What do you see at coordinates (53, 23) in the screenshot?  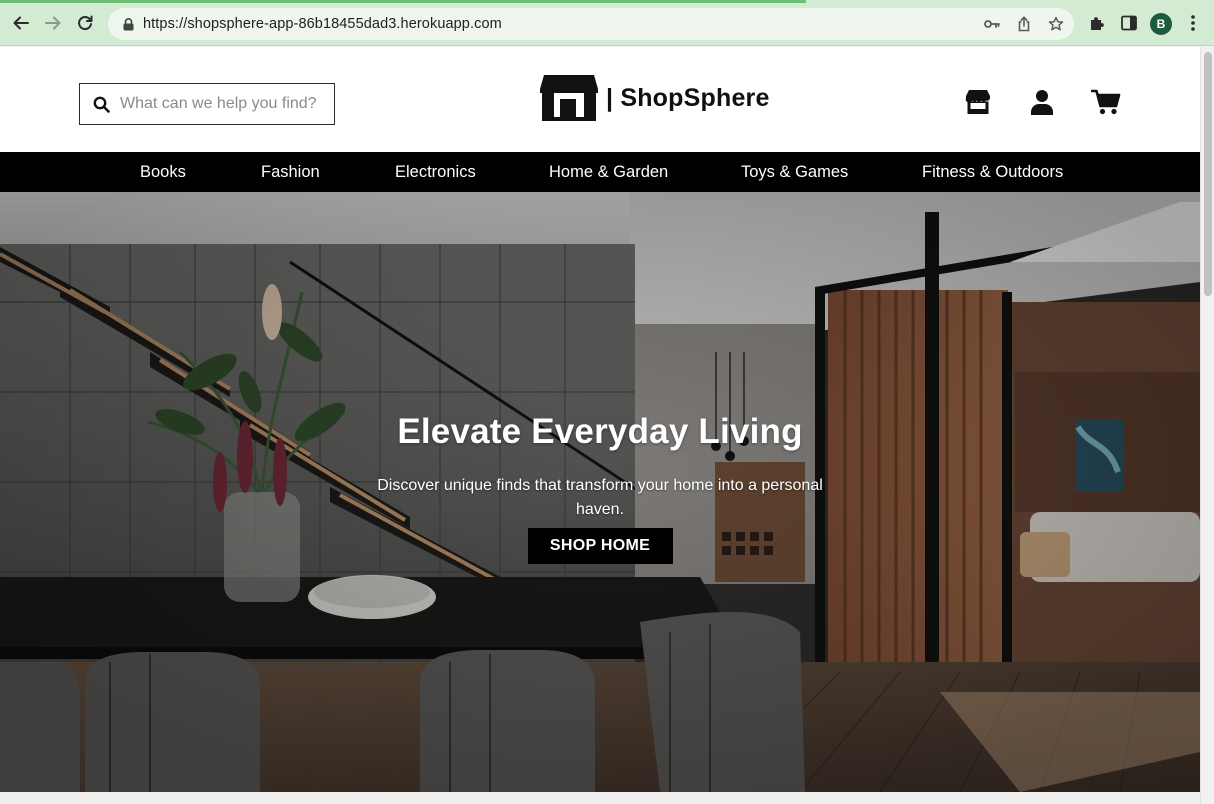 I see `forward-icon` at bounding box center [53, 23].